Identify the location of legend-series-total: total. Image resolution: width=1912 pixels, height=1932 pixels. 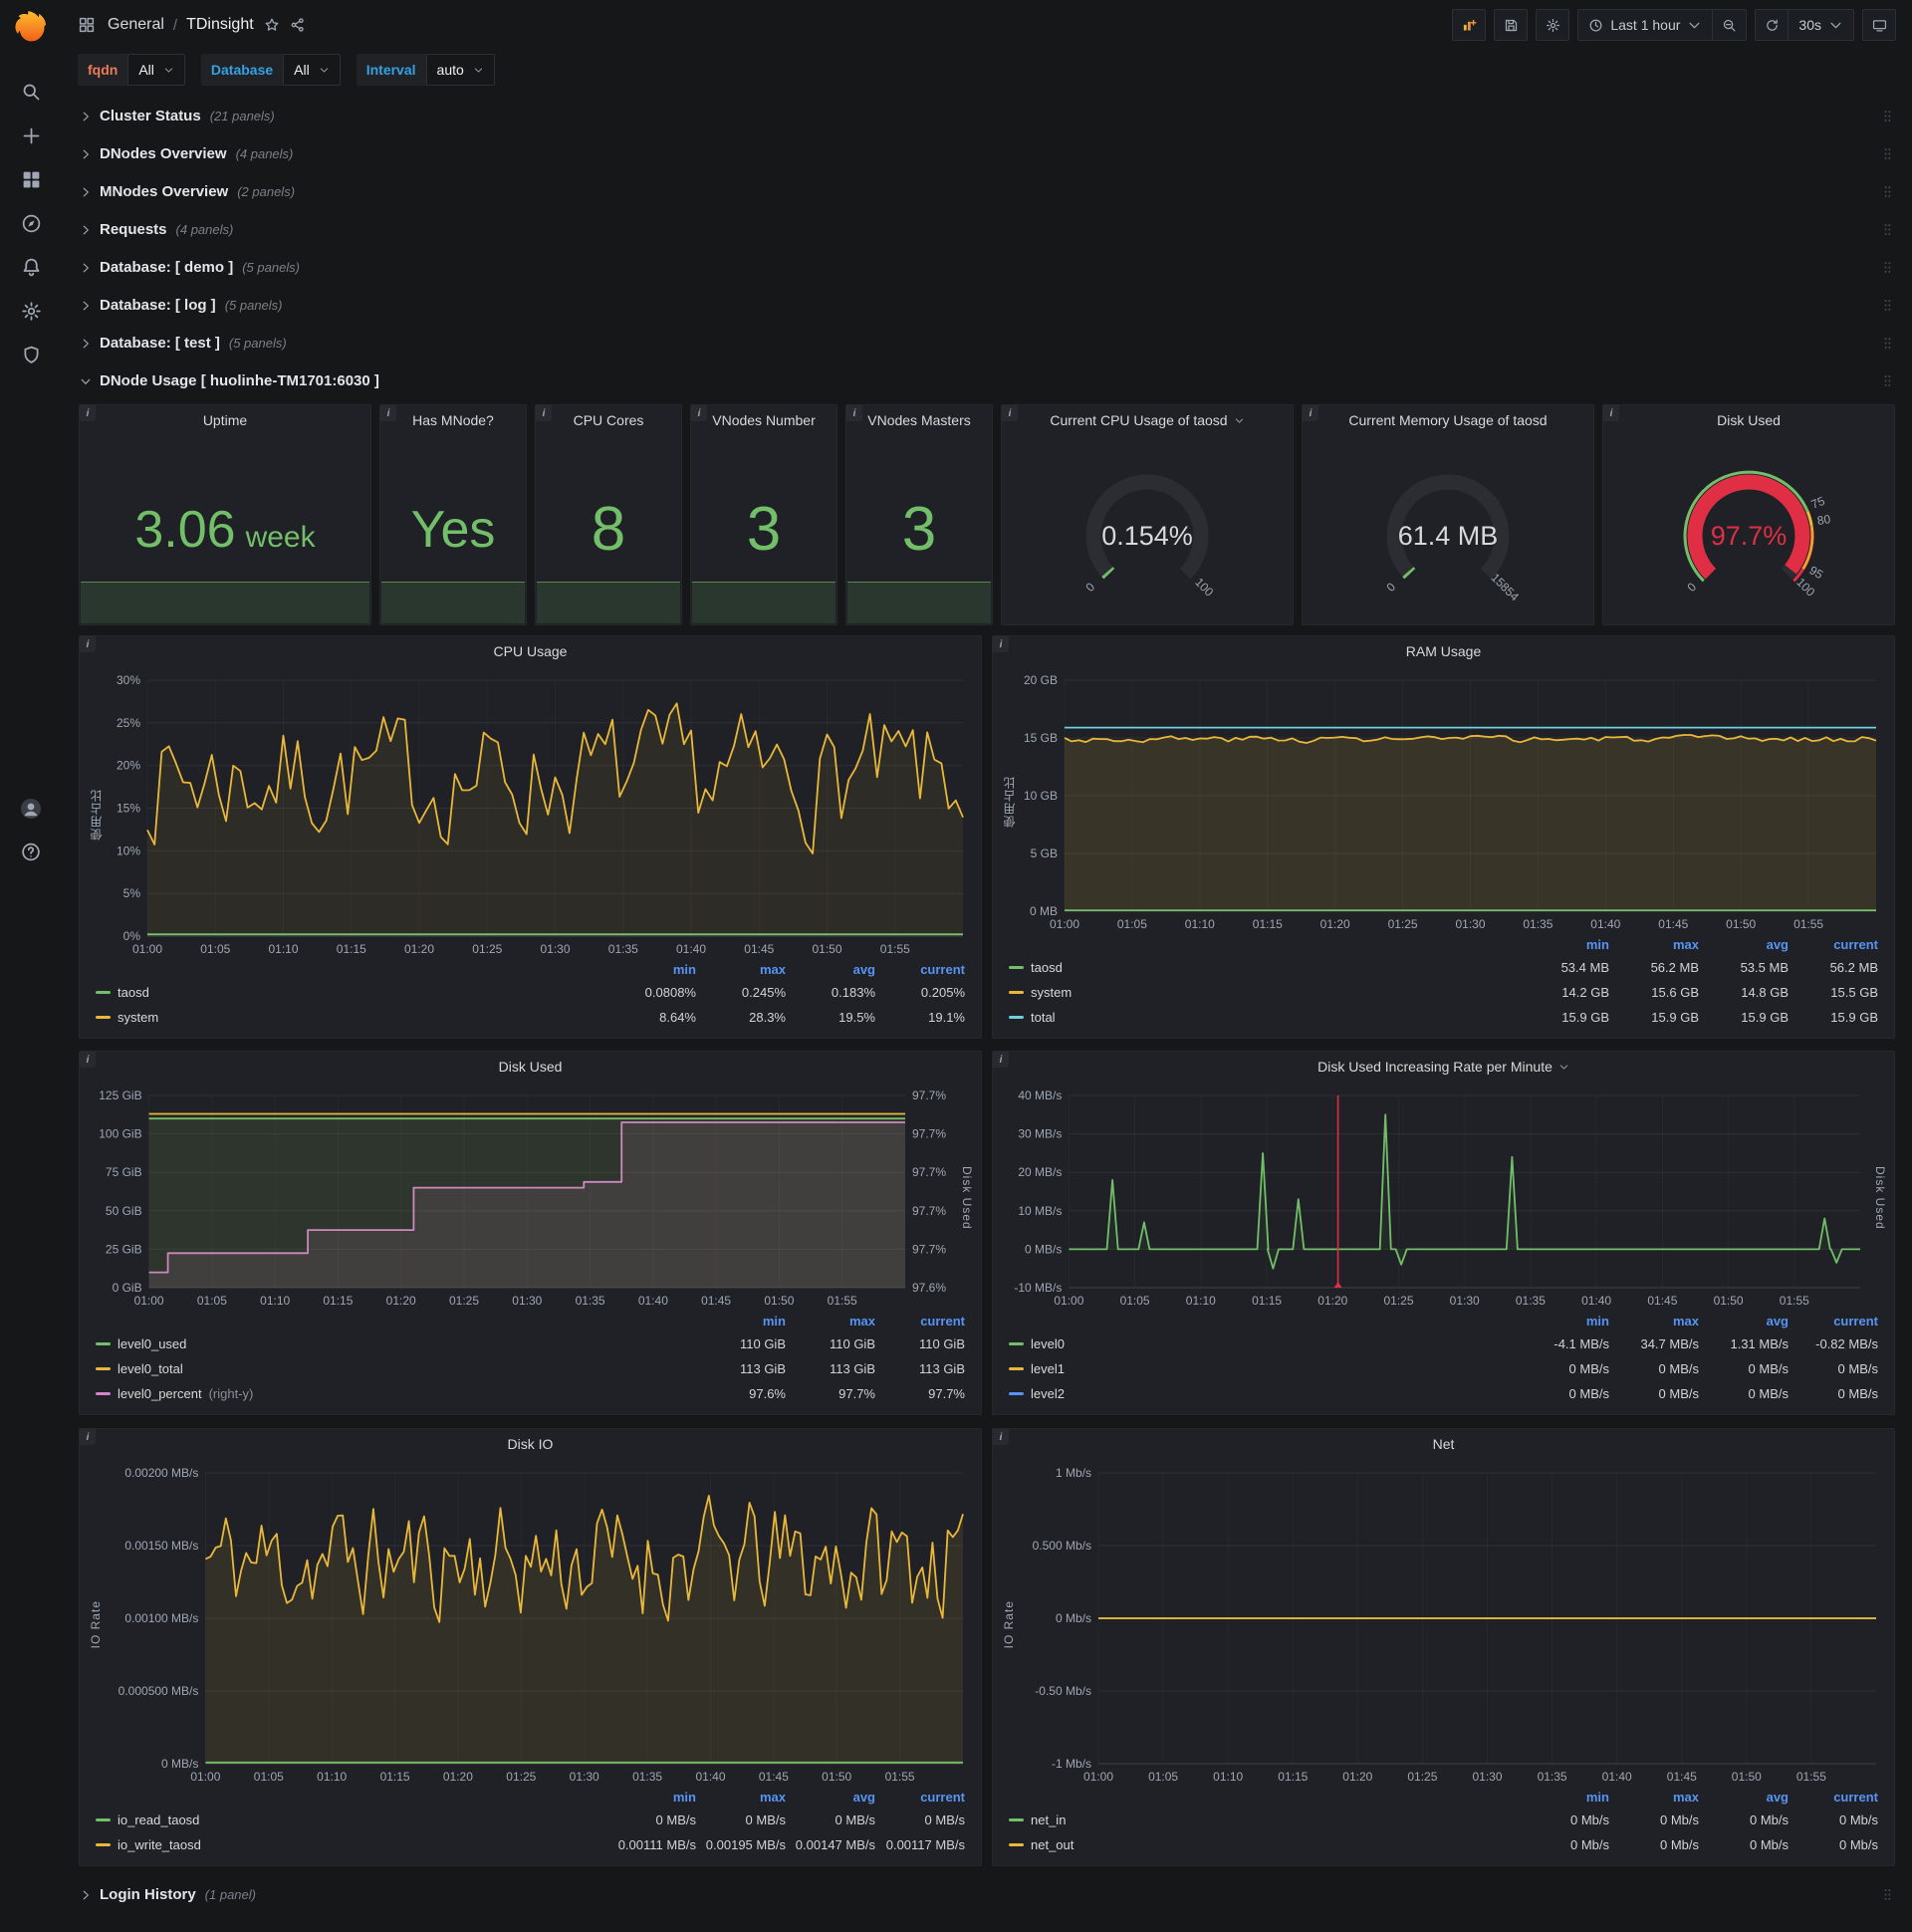
(1264, 1018).